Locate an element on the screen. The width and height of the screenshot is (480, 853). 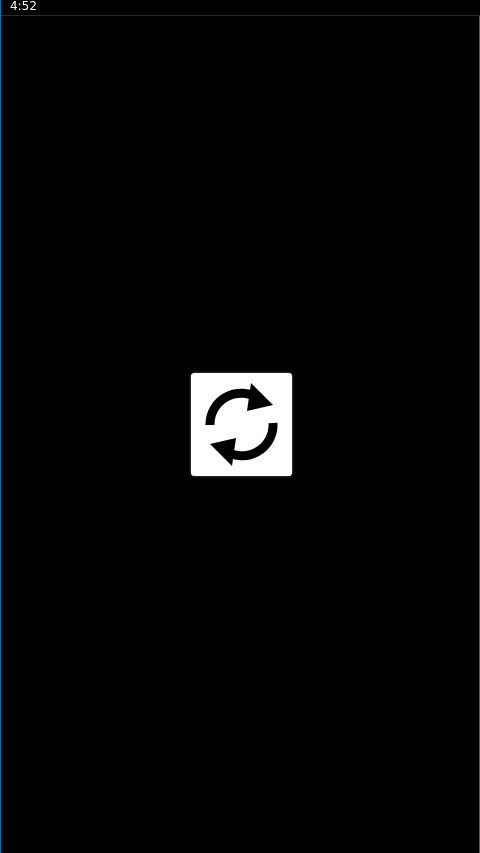
refresh-button is located at coordinates (241, 424).